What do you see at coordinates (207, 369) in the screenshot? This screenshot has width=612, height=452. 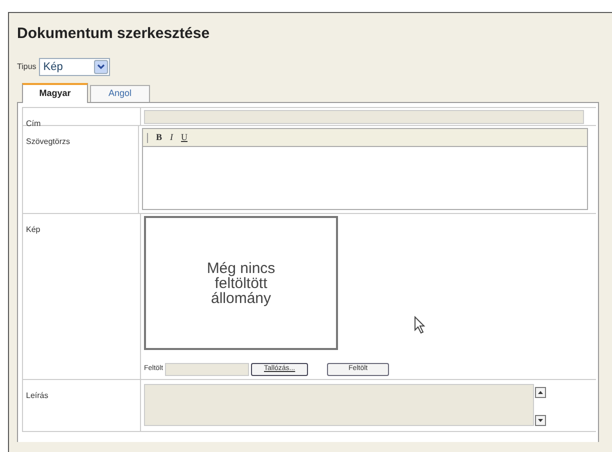 I see `file-path-field` at bounding box center [207, 369].